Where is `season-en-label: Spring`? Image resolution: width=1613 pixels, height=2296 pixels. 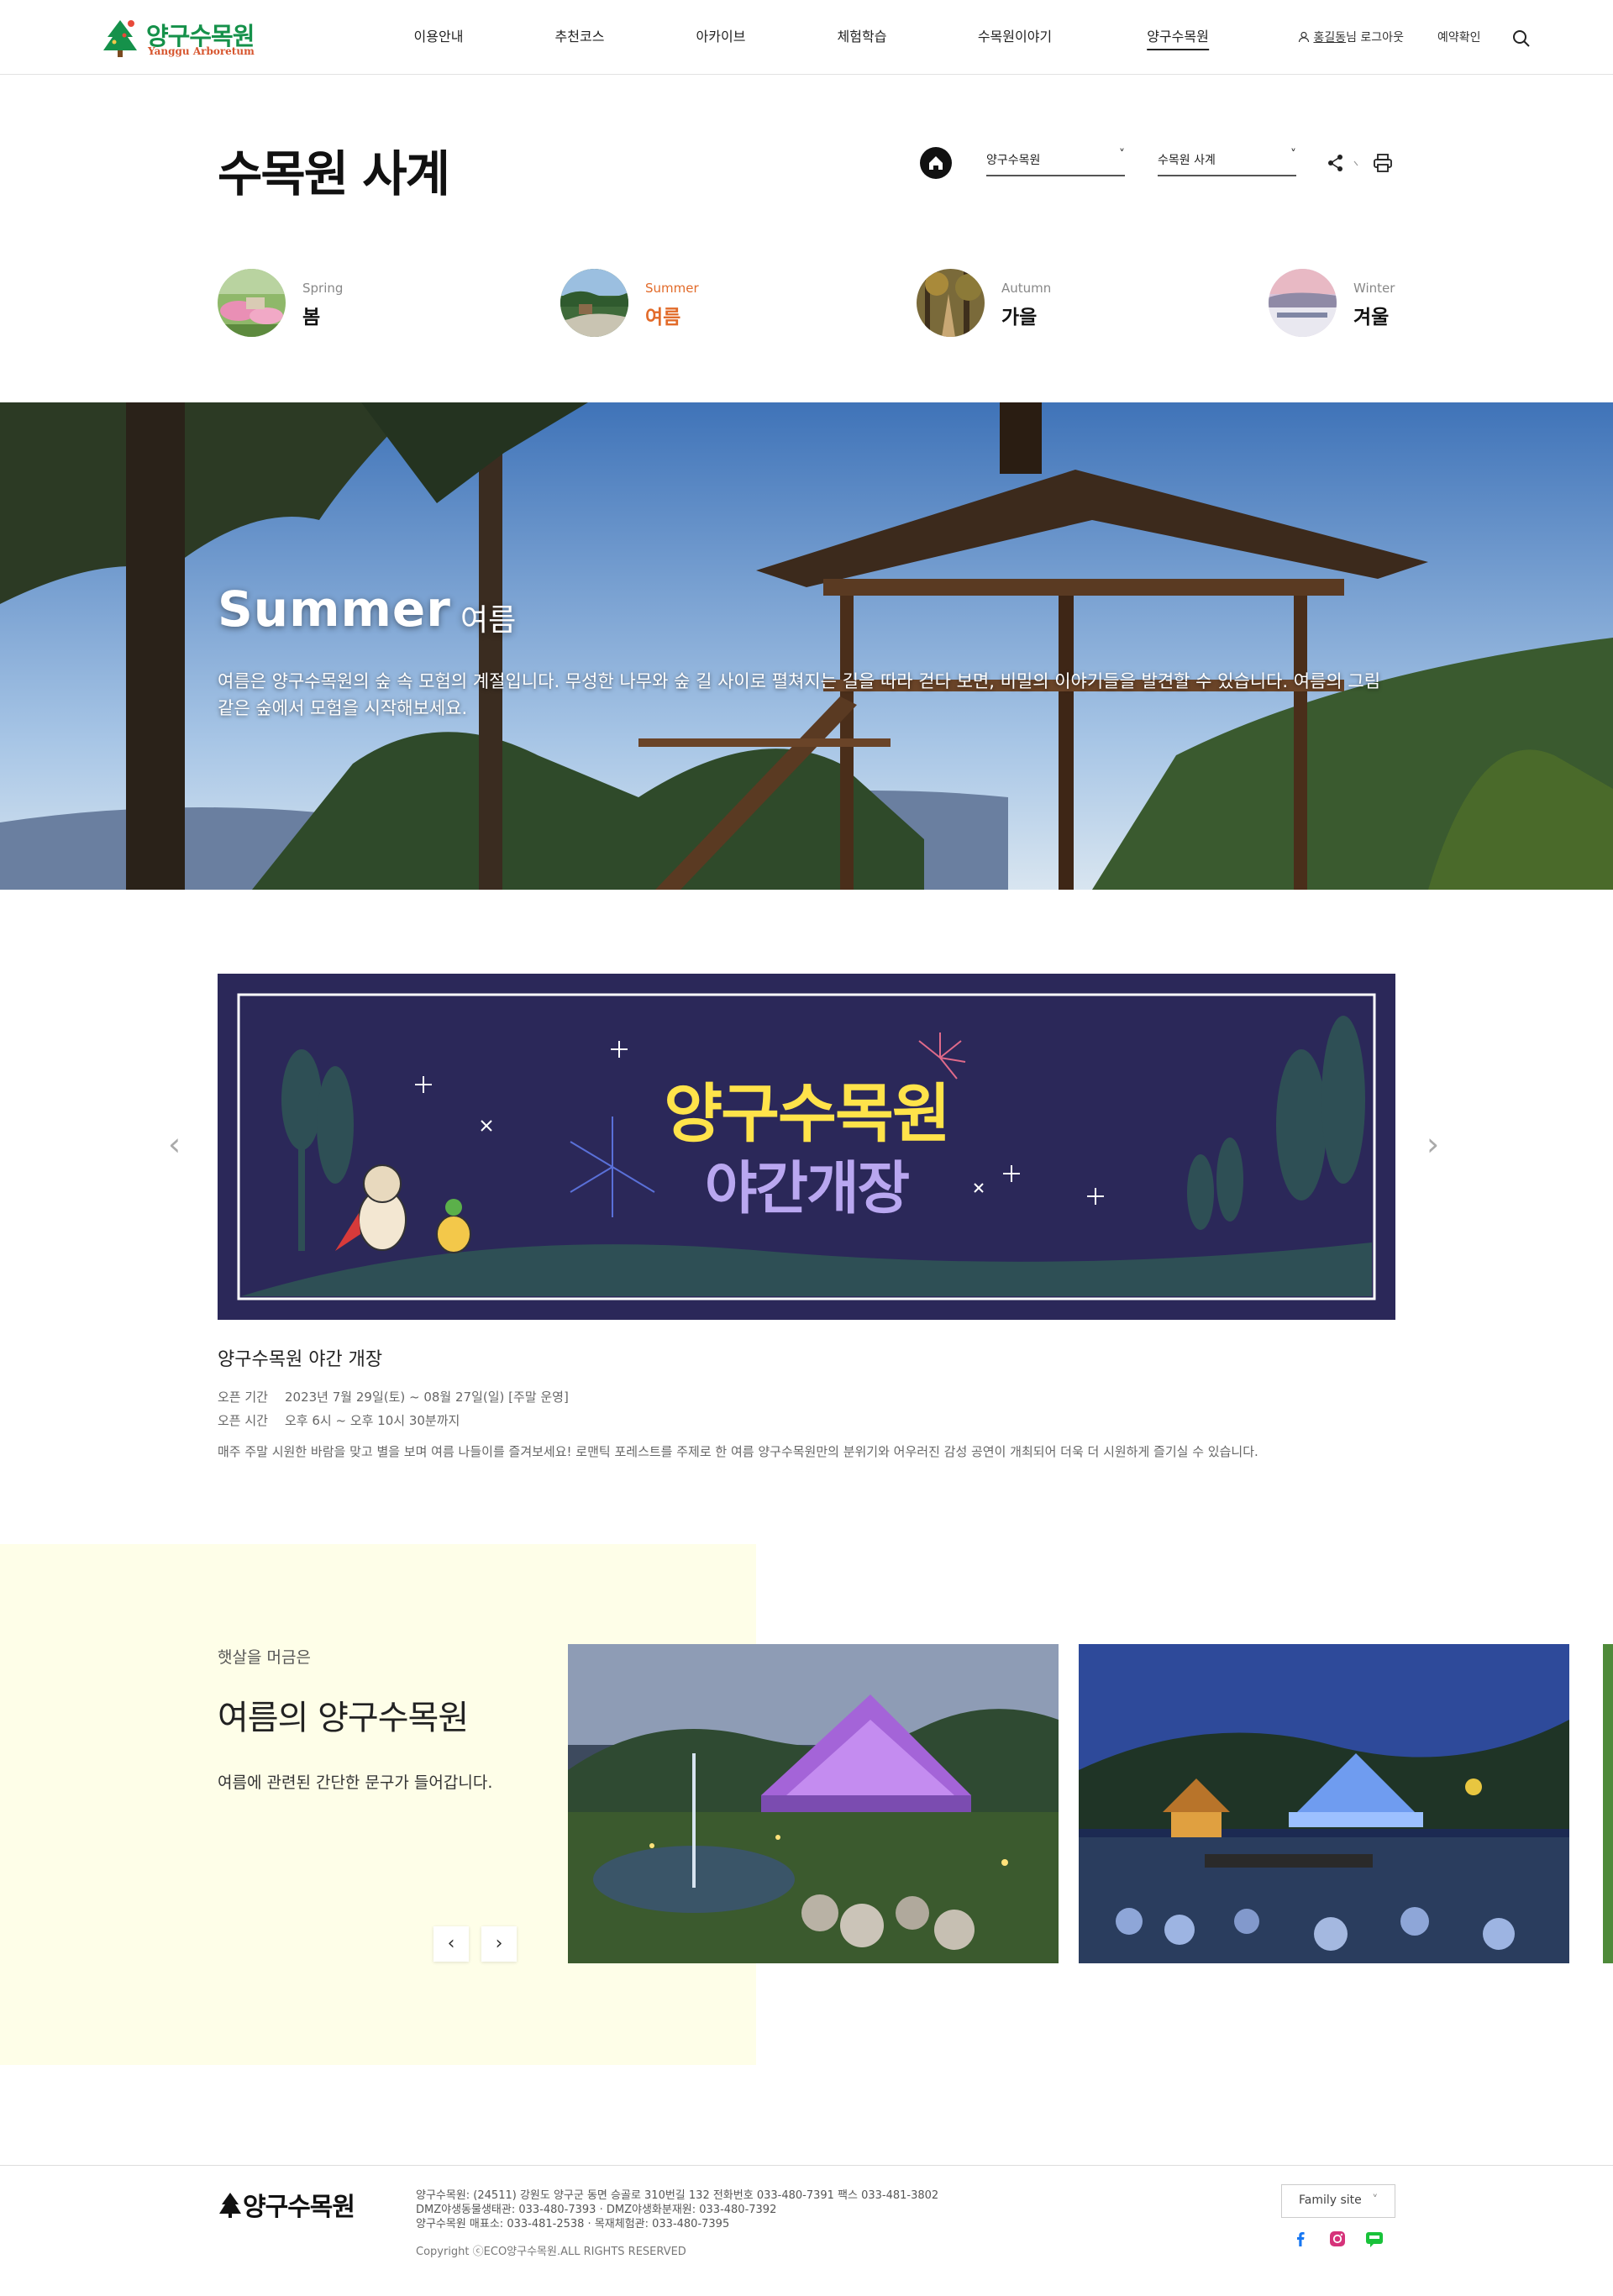
season-en-label: Spring is located at coordinates (323, 288).